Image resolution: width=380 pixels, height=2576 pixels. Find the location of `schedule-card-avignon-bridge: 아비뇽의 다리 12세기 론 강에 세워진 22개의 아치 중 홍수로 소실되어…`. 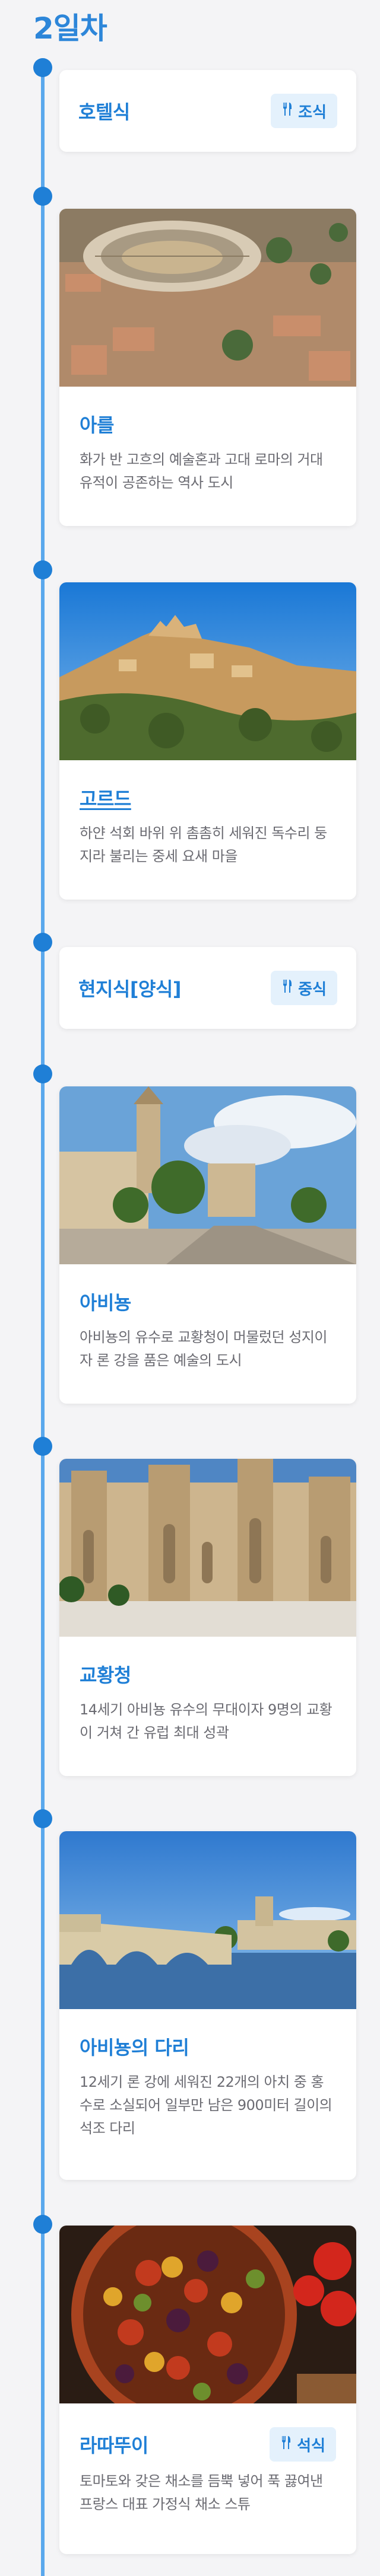

schedule-card-avignon-bridge: 아비뇽의 다리 12세기 론 강에 세워진 22개의 아치 중 홍수로 소실되어… is located at coordinates (207, 2005).